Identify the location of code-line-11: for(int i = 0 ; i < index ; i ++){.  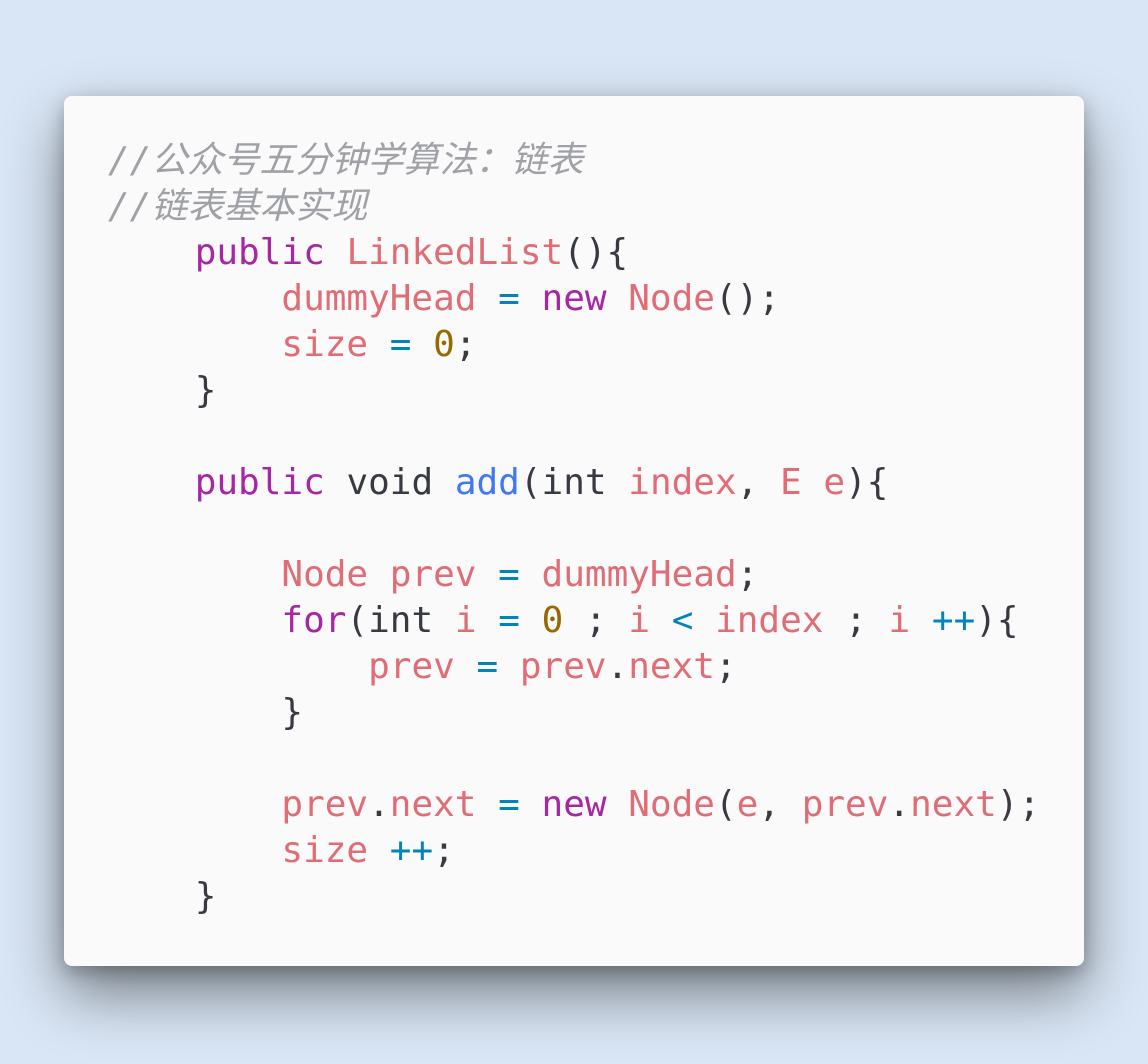
(574, 621).